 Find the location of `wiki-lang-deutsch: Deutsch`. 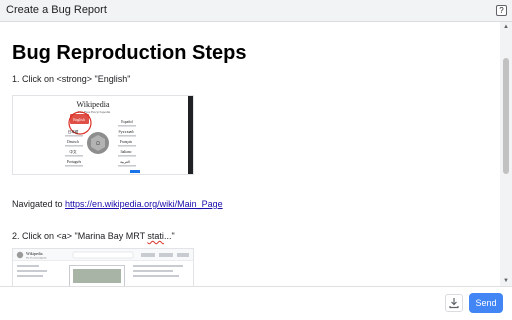

wiki-lang-deutsch: Deutsch is located at coordinates (73, 142).